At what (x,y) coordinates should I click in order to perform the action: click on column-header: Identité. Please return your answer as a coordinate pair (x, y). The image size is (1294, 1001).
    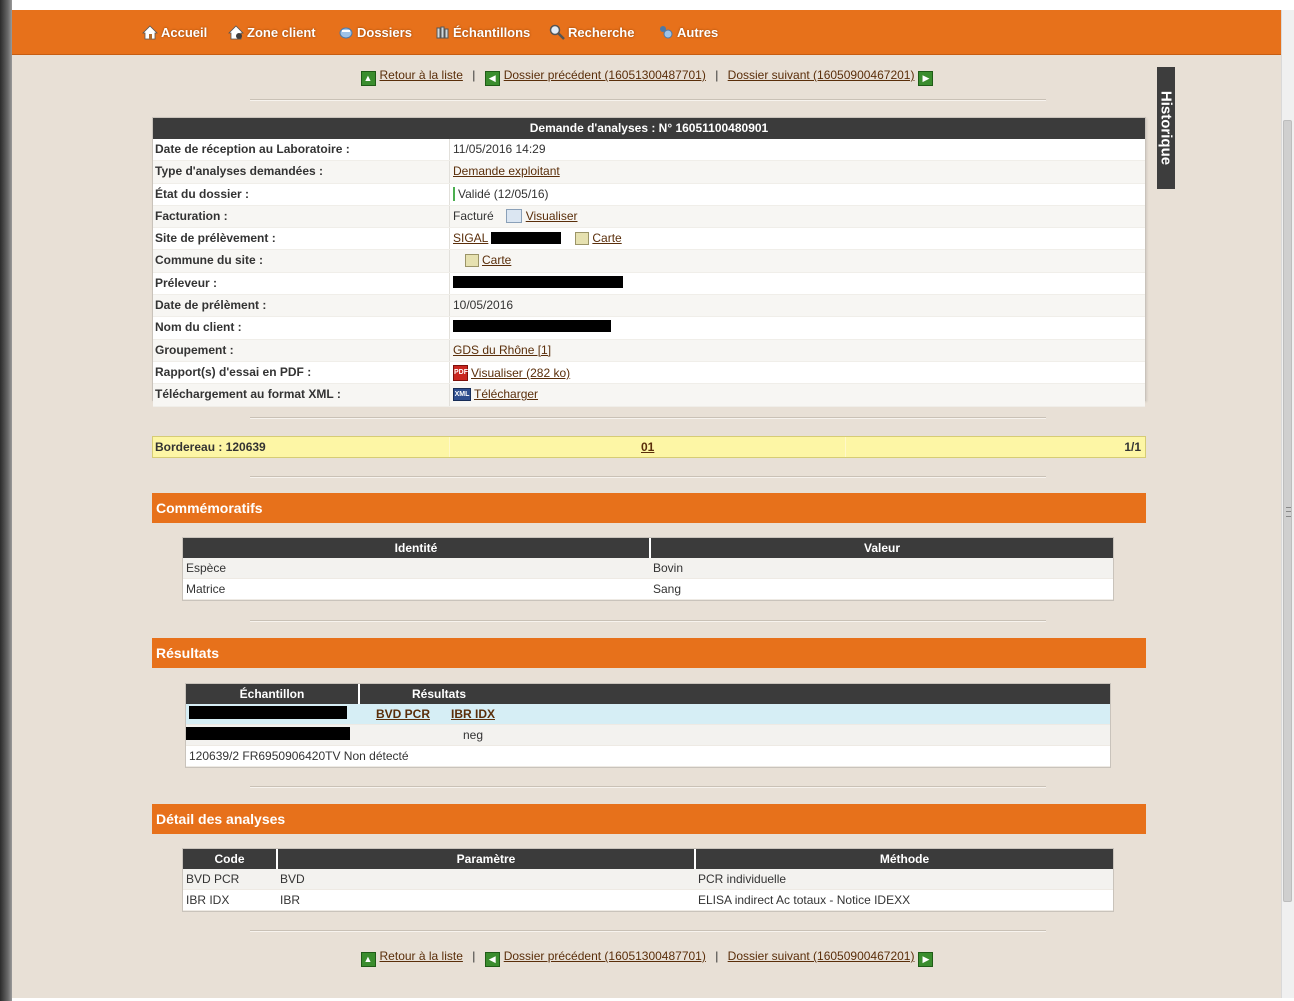
    Looking at the image, I should click on (417, 548).